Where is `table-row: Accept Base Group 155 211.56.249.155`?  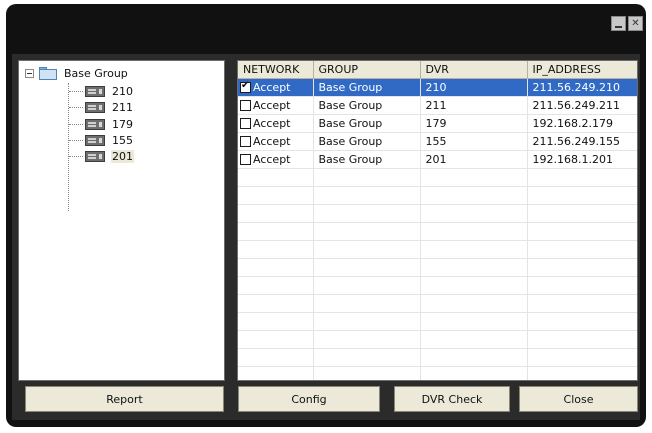
table-row: Accept Base Group 155 211.56.249.155 is located at coordinates (437, 141).